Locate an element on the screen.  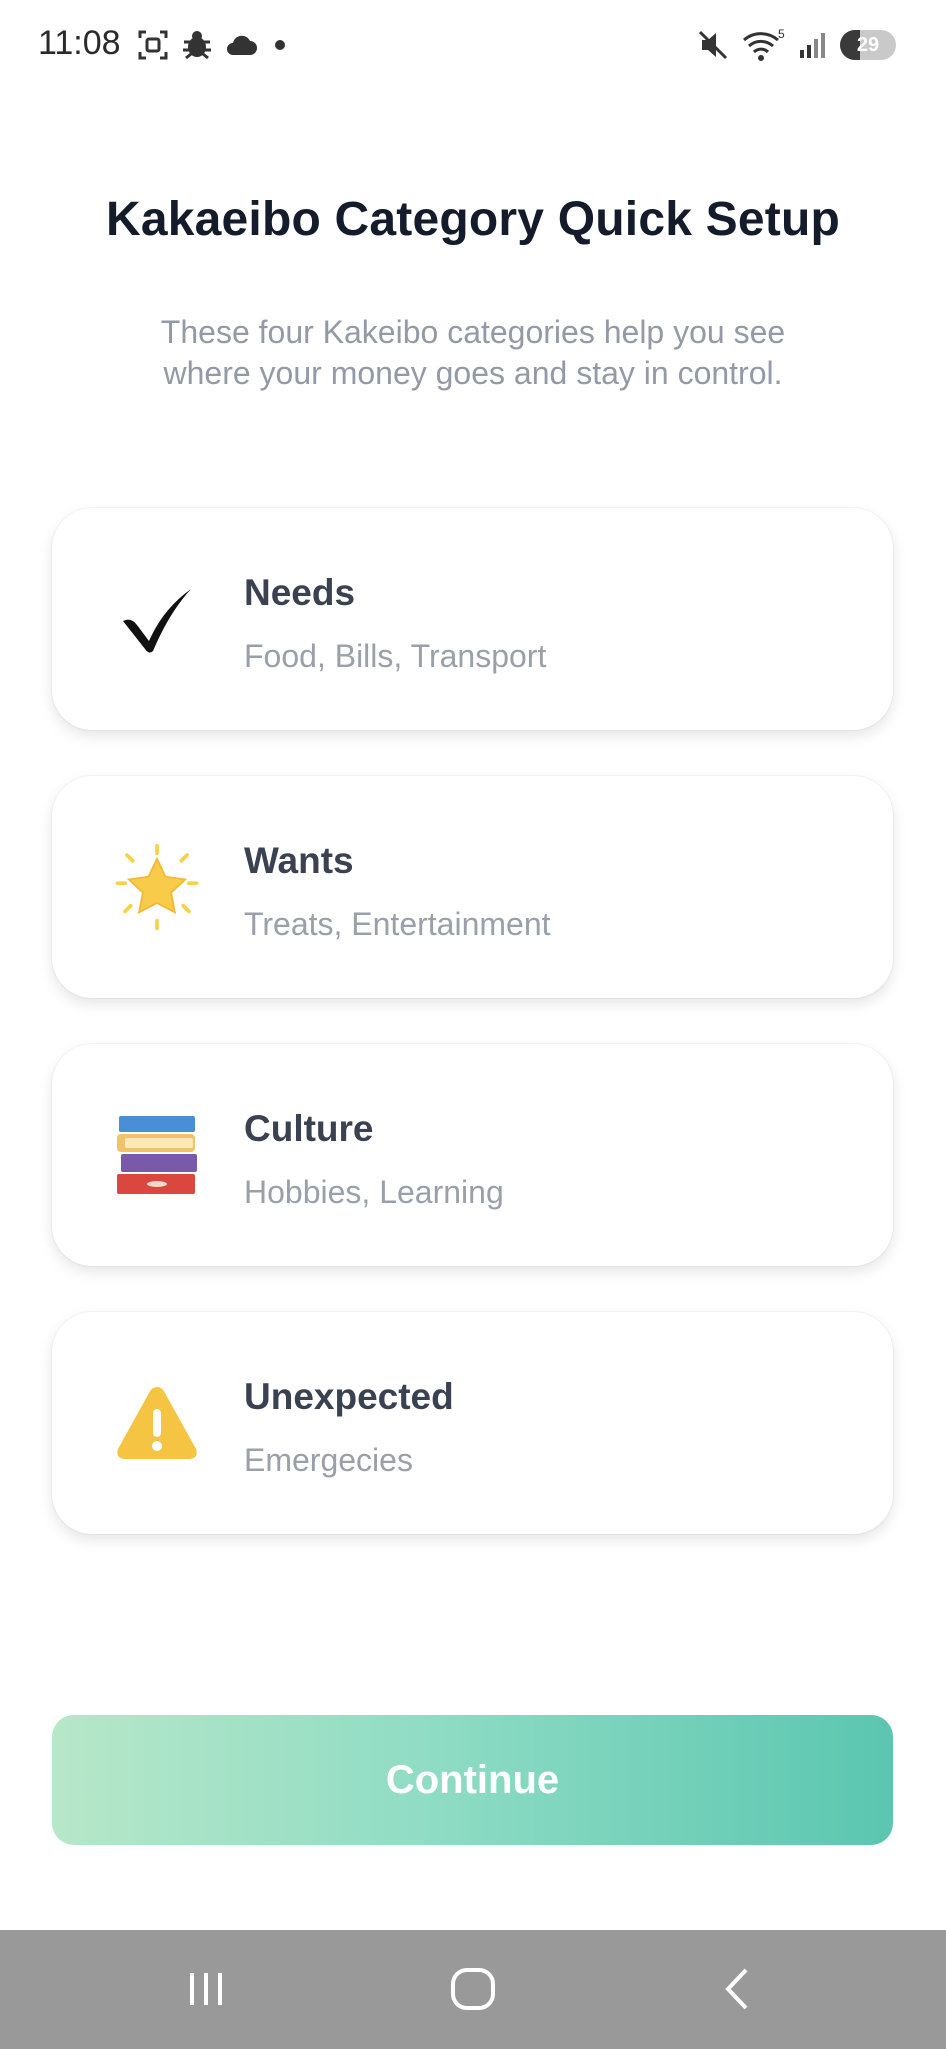
wifi-badge: 5 is located at coordinates (781, 34).